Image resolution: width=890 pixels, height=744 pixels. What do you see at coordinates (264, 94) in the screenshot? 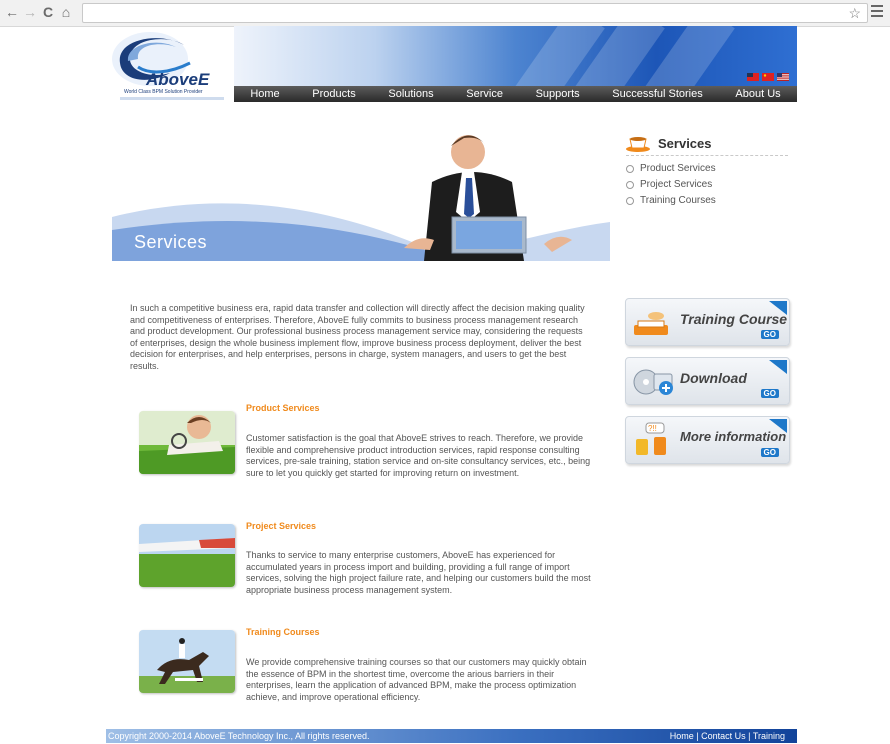
I see `nav-home: Home` at bounding box center [264, 94].